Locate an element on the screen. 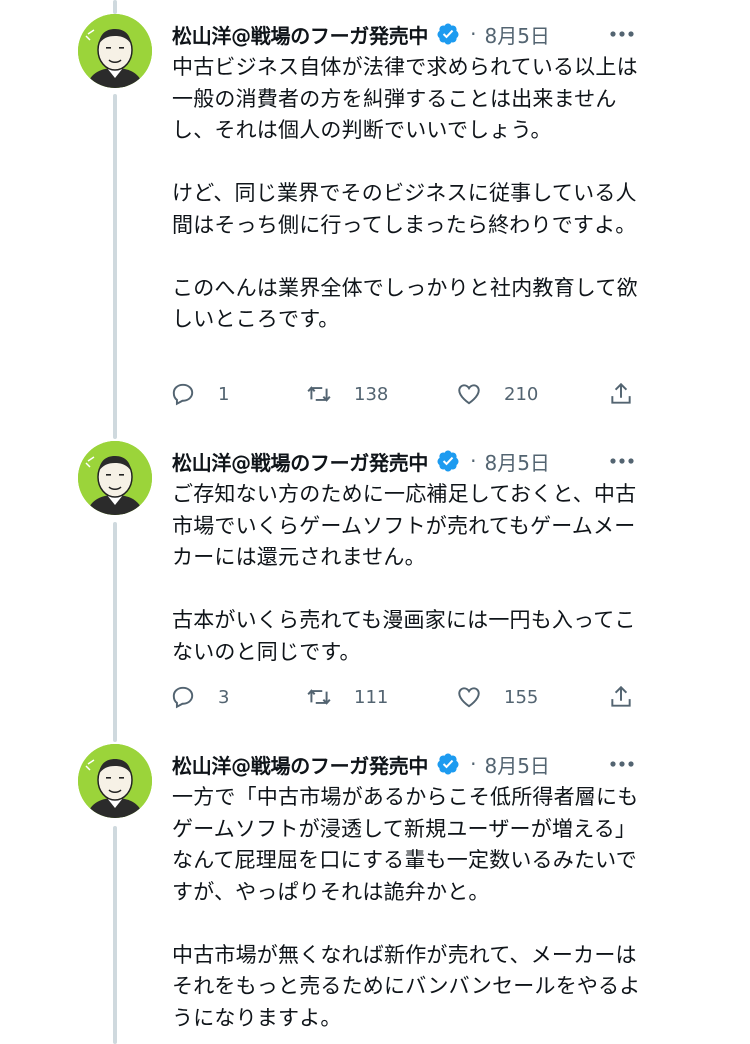  retweet-count: 138 is located at coordinates (371, 394).